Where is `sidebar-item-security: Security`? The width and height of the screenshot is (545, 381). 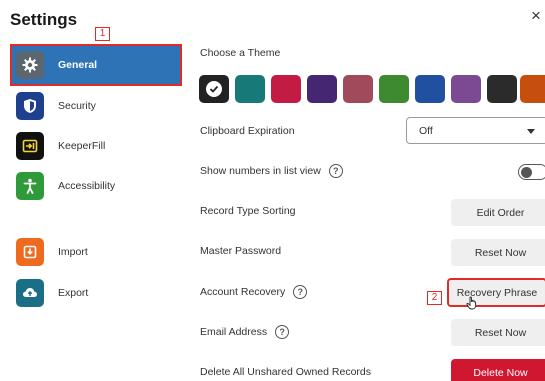
sidebar-item-security: Security is located at coordinates (96, 106).